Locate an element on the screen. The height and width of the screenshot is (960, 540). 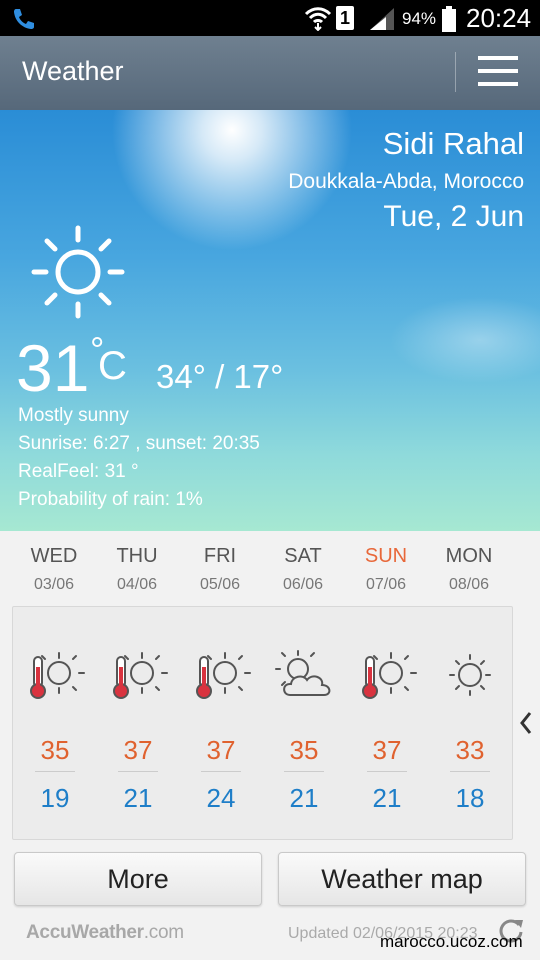
weather-condition: Mostly sunny is located at coordinates (73, 415).